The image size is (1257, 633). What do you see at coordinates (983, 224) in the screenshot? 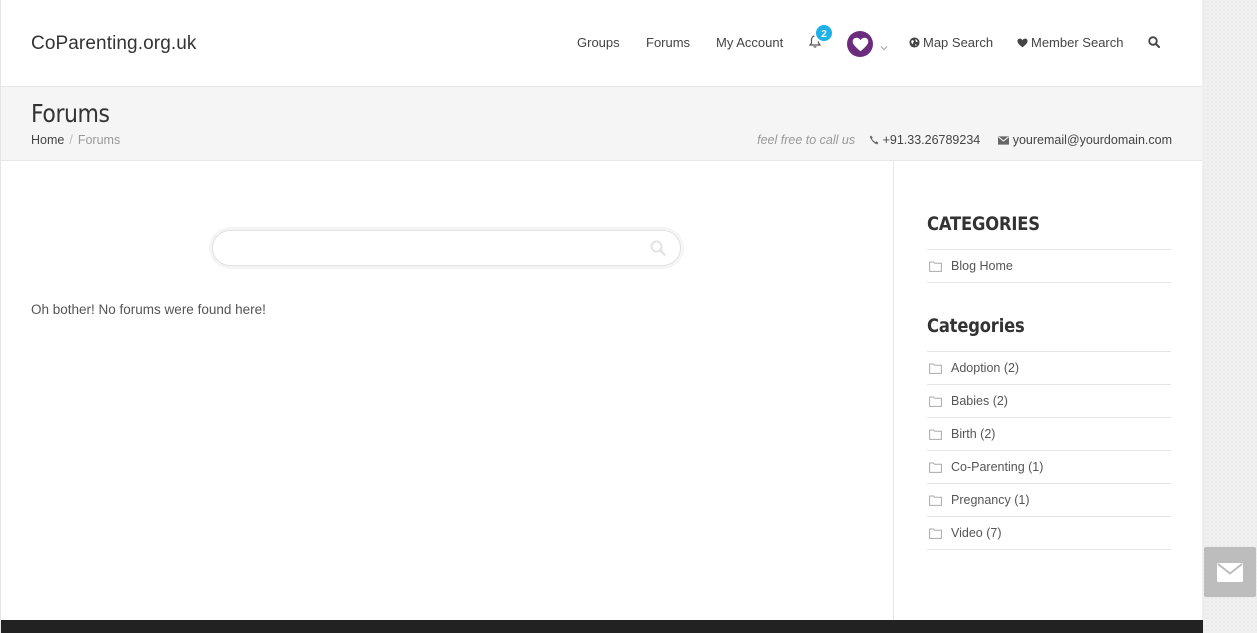
I see `sidebar-title-categories-upper: CATEGORIES` at bounding box center [983, 224].